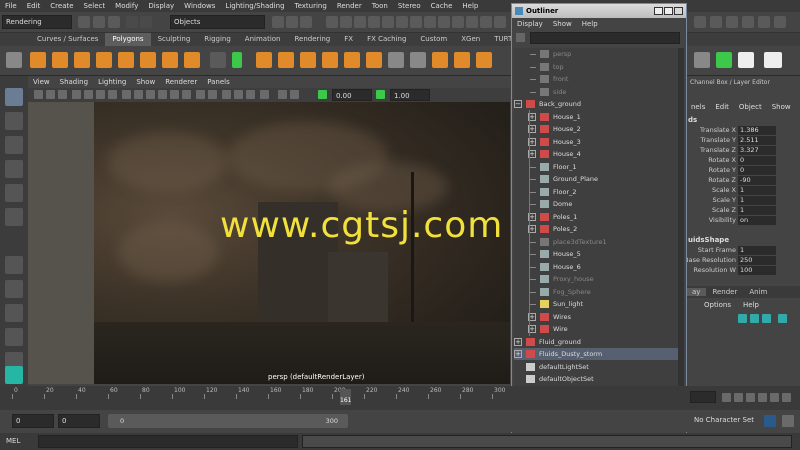 The image size is (800, 450). I want to click on command-input, so click(168, 441).